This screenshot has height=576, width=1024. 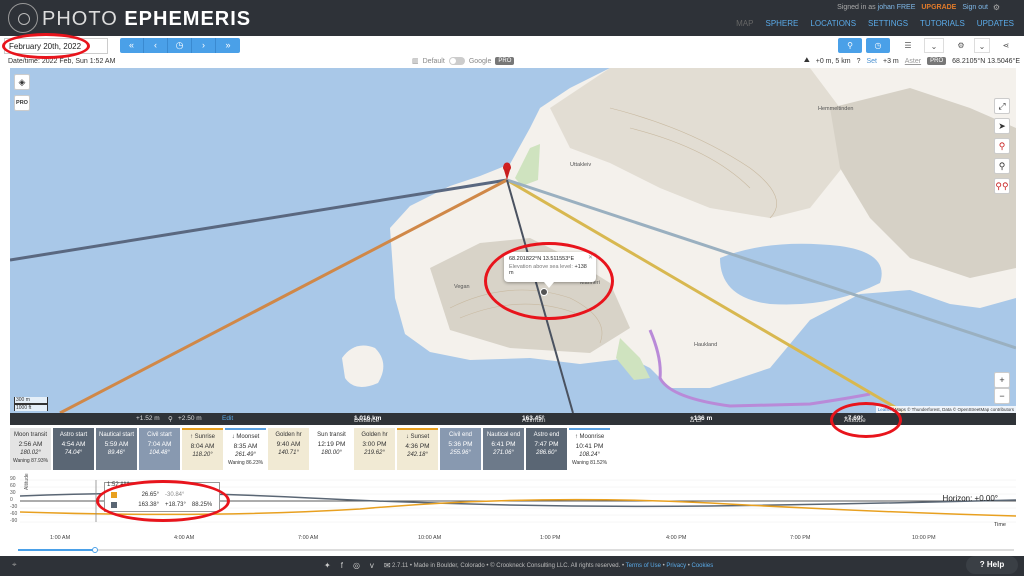 I want to click on gray-pin-icon: ⚲, so click(x=1002, y=166).